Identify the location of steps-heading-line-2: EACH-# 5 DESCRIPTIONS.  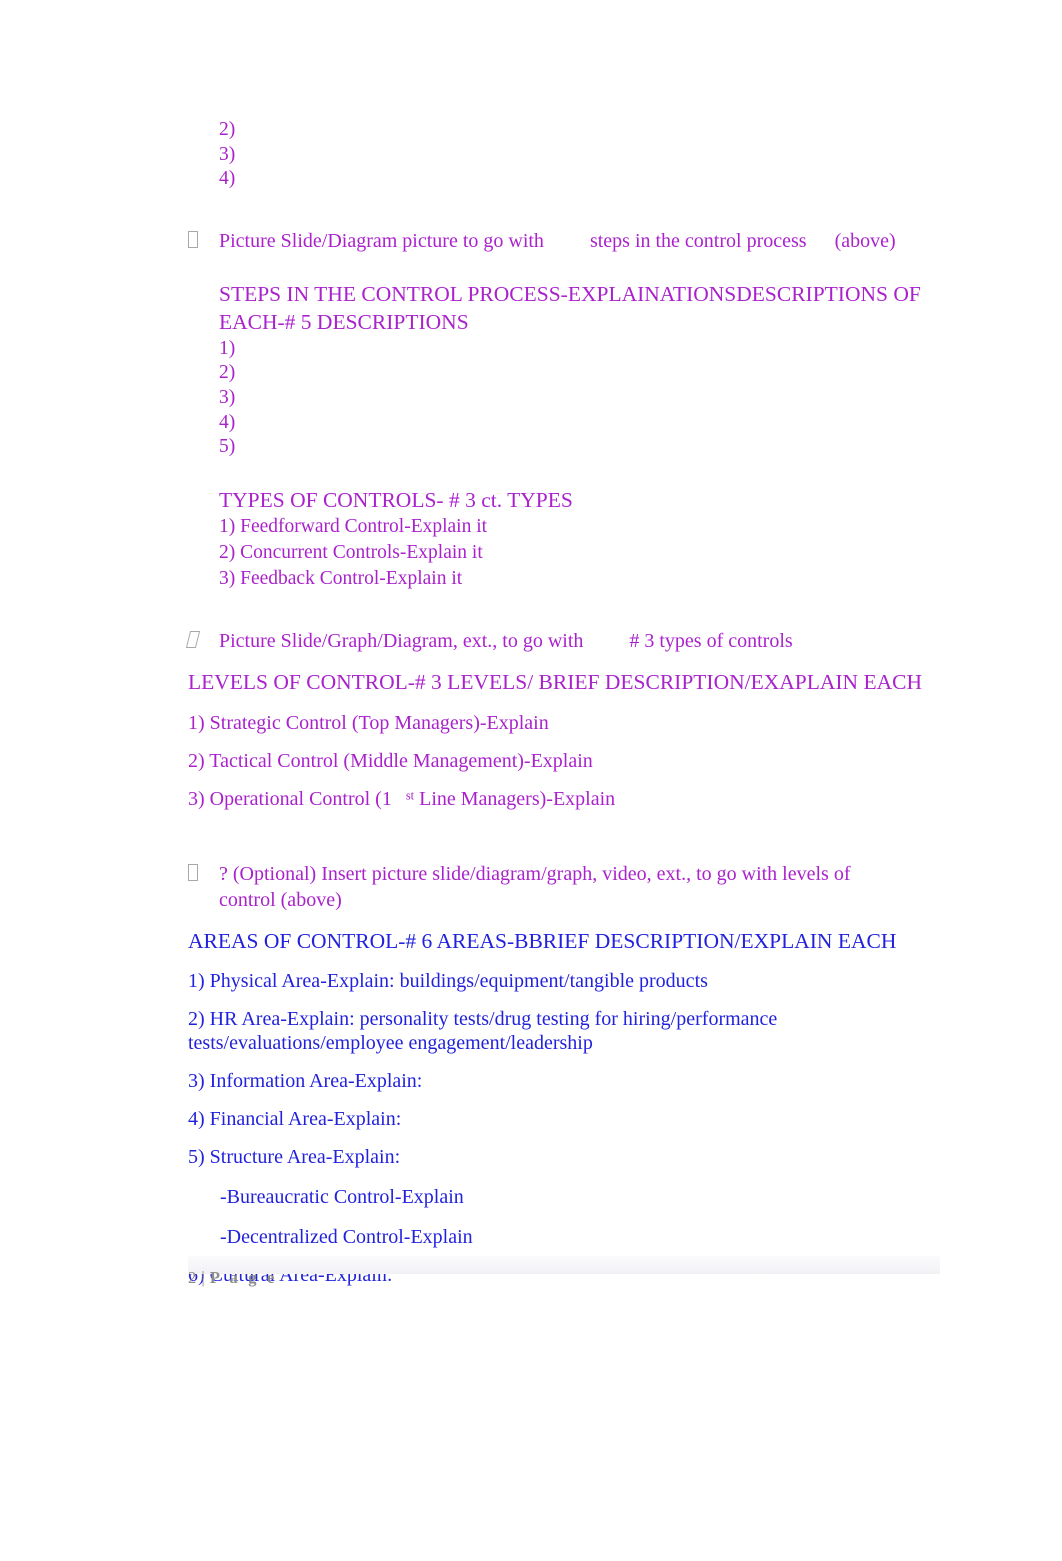
(344, 322).